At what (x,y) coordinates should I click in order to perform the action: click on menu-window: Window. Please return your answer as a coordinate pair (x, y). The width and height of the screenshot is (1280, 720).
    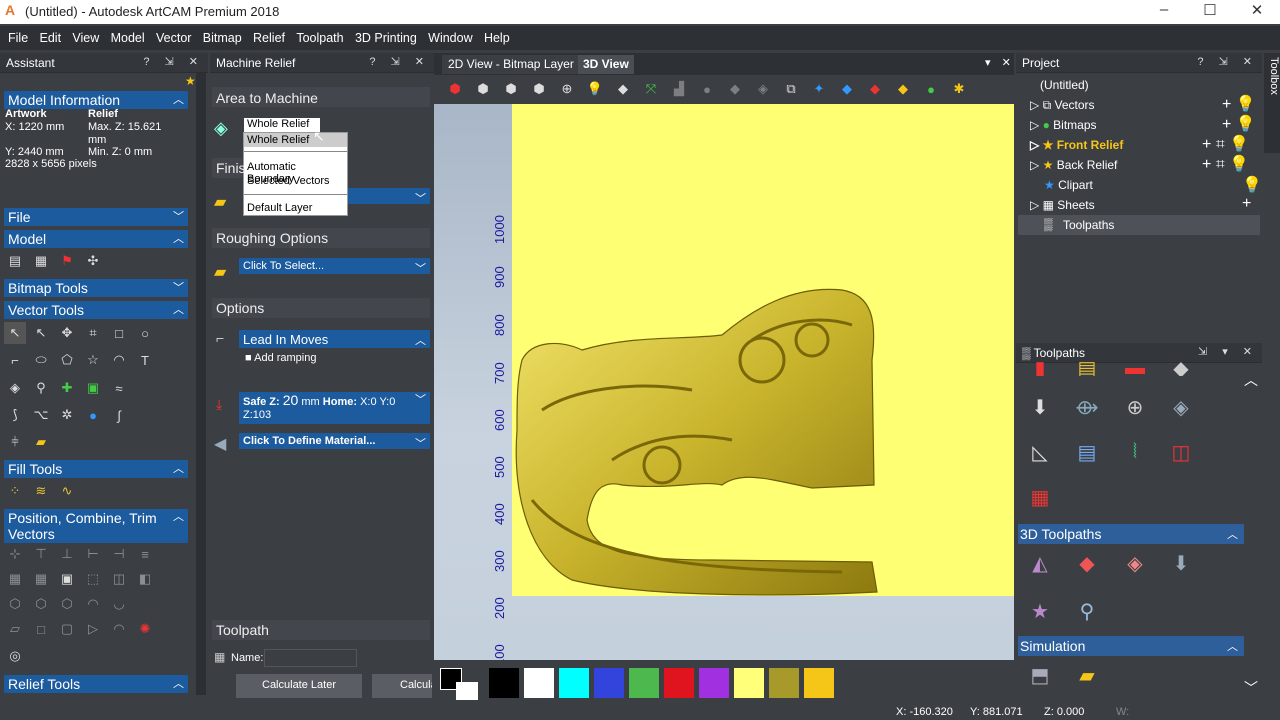
    Looking at the image, I should click on (450, 35).